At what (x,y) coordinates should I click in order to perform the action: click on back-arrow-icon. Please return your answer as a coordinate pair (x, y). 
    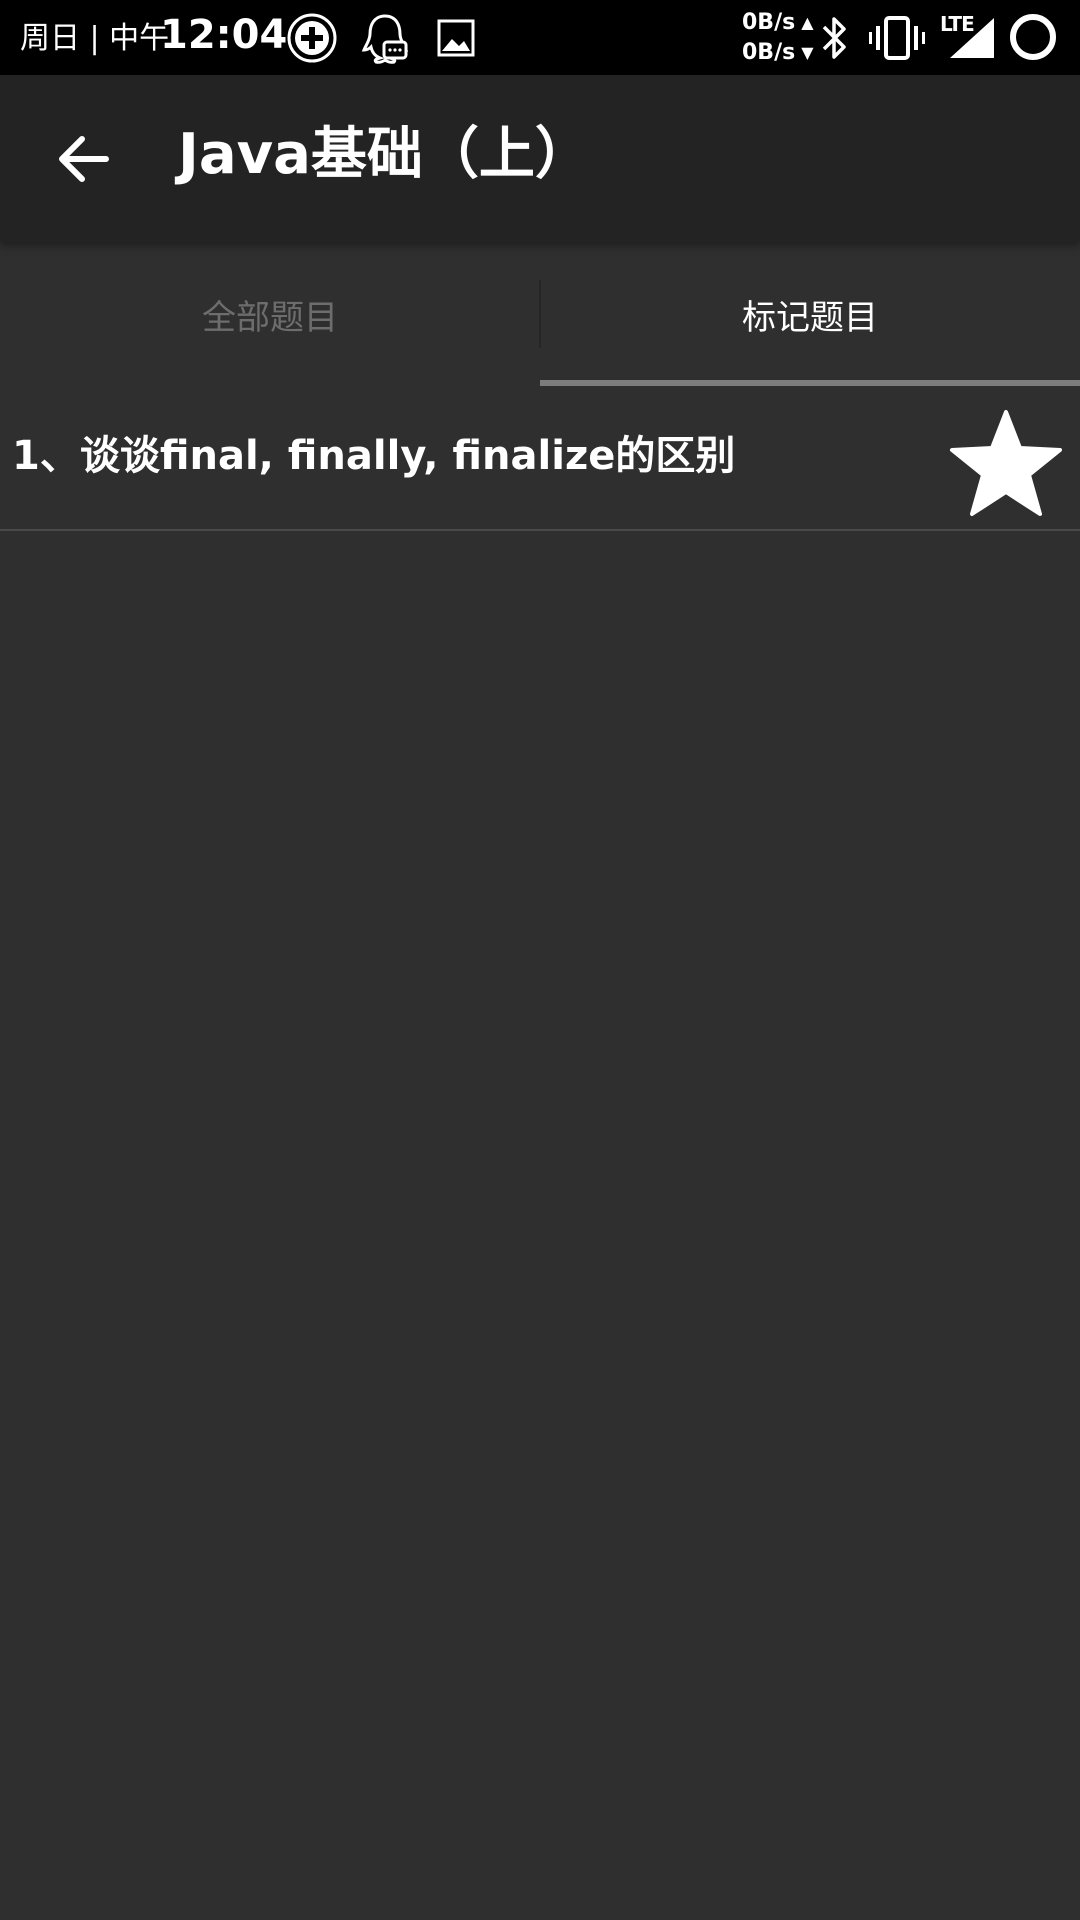
    Looking at the image, I should click on (84, 159).